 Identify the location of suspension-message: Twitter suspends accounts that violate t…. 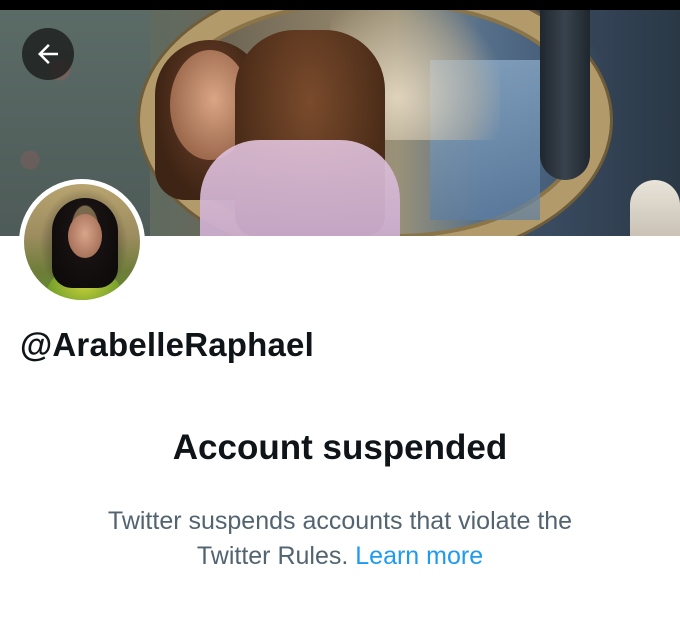
(340, 539).